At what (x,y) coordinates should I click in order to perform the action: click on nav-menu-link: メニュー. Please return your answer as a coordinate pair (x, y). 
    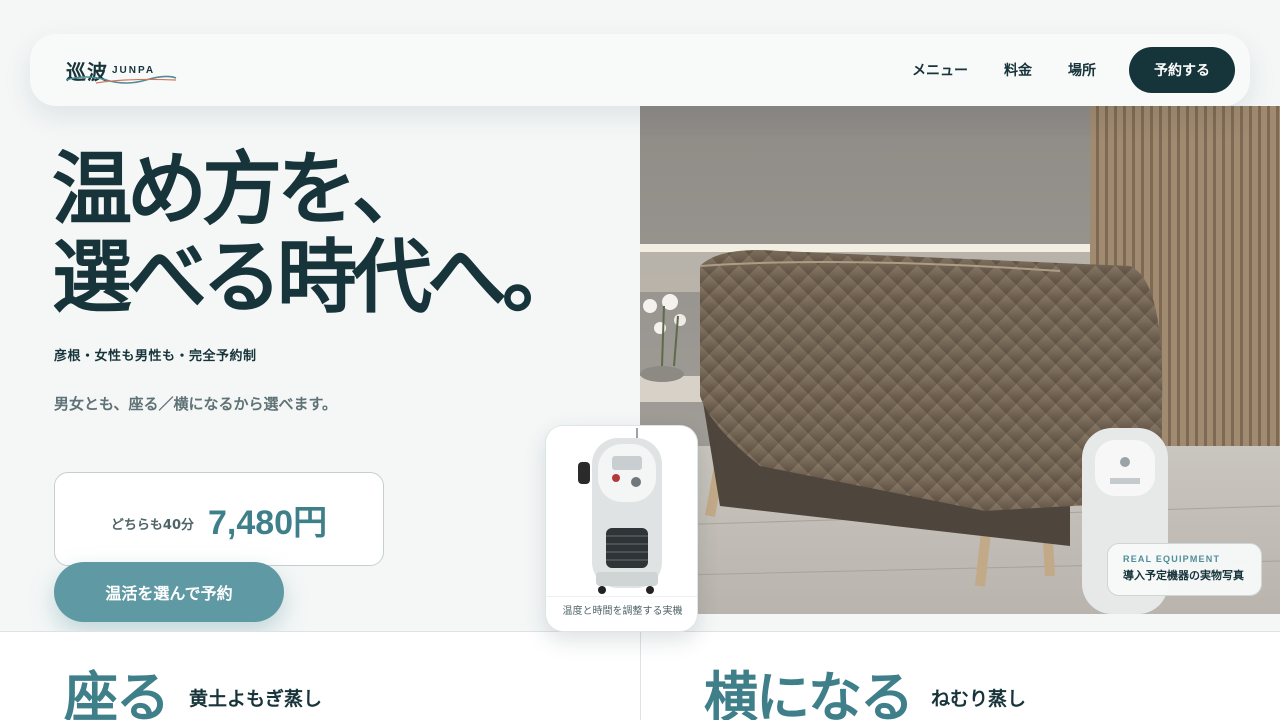
    Looking at the image, I should click on (940, 70).